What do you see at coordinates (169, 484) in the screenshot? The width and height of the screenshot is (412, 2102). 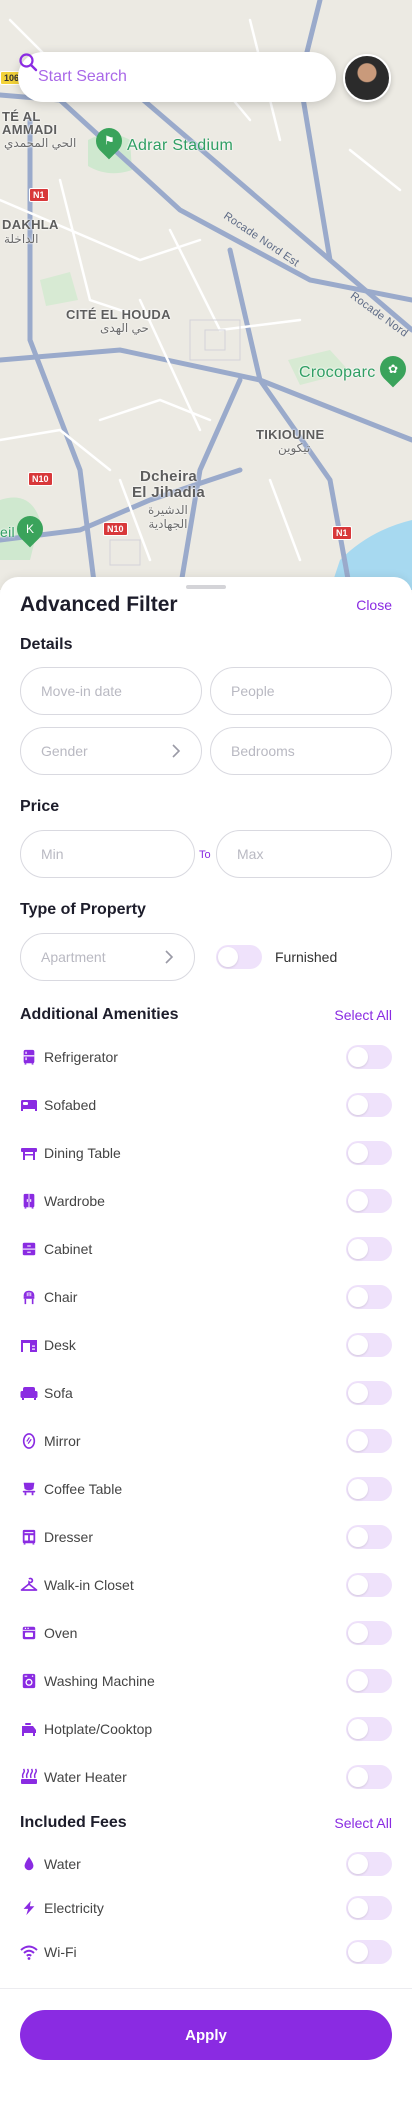 I see `map-label-dcheira: Dcheira El Jihadia` at bounding box center [169, 484].